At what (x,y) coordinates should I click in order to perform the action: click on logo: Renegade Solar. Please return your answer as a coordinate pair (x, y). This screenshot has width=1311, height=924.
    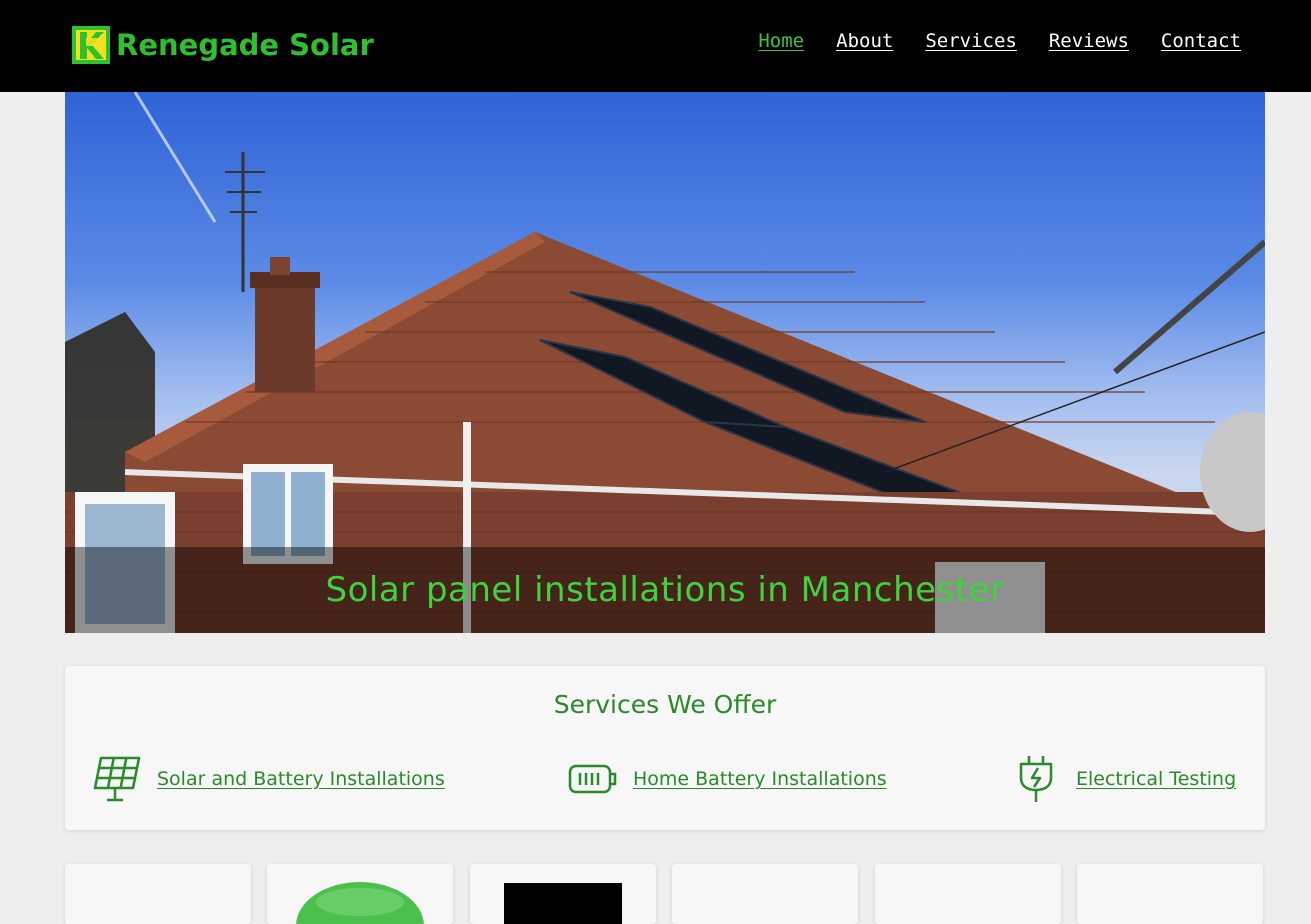
    Looking at the image, I should click on (223, 45).